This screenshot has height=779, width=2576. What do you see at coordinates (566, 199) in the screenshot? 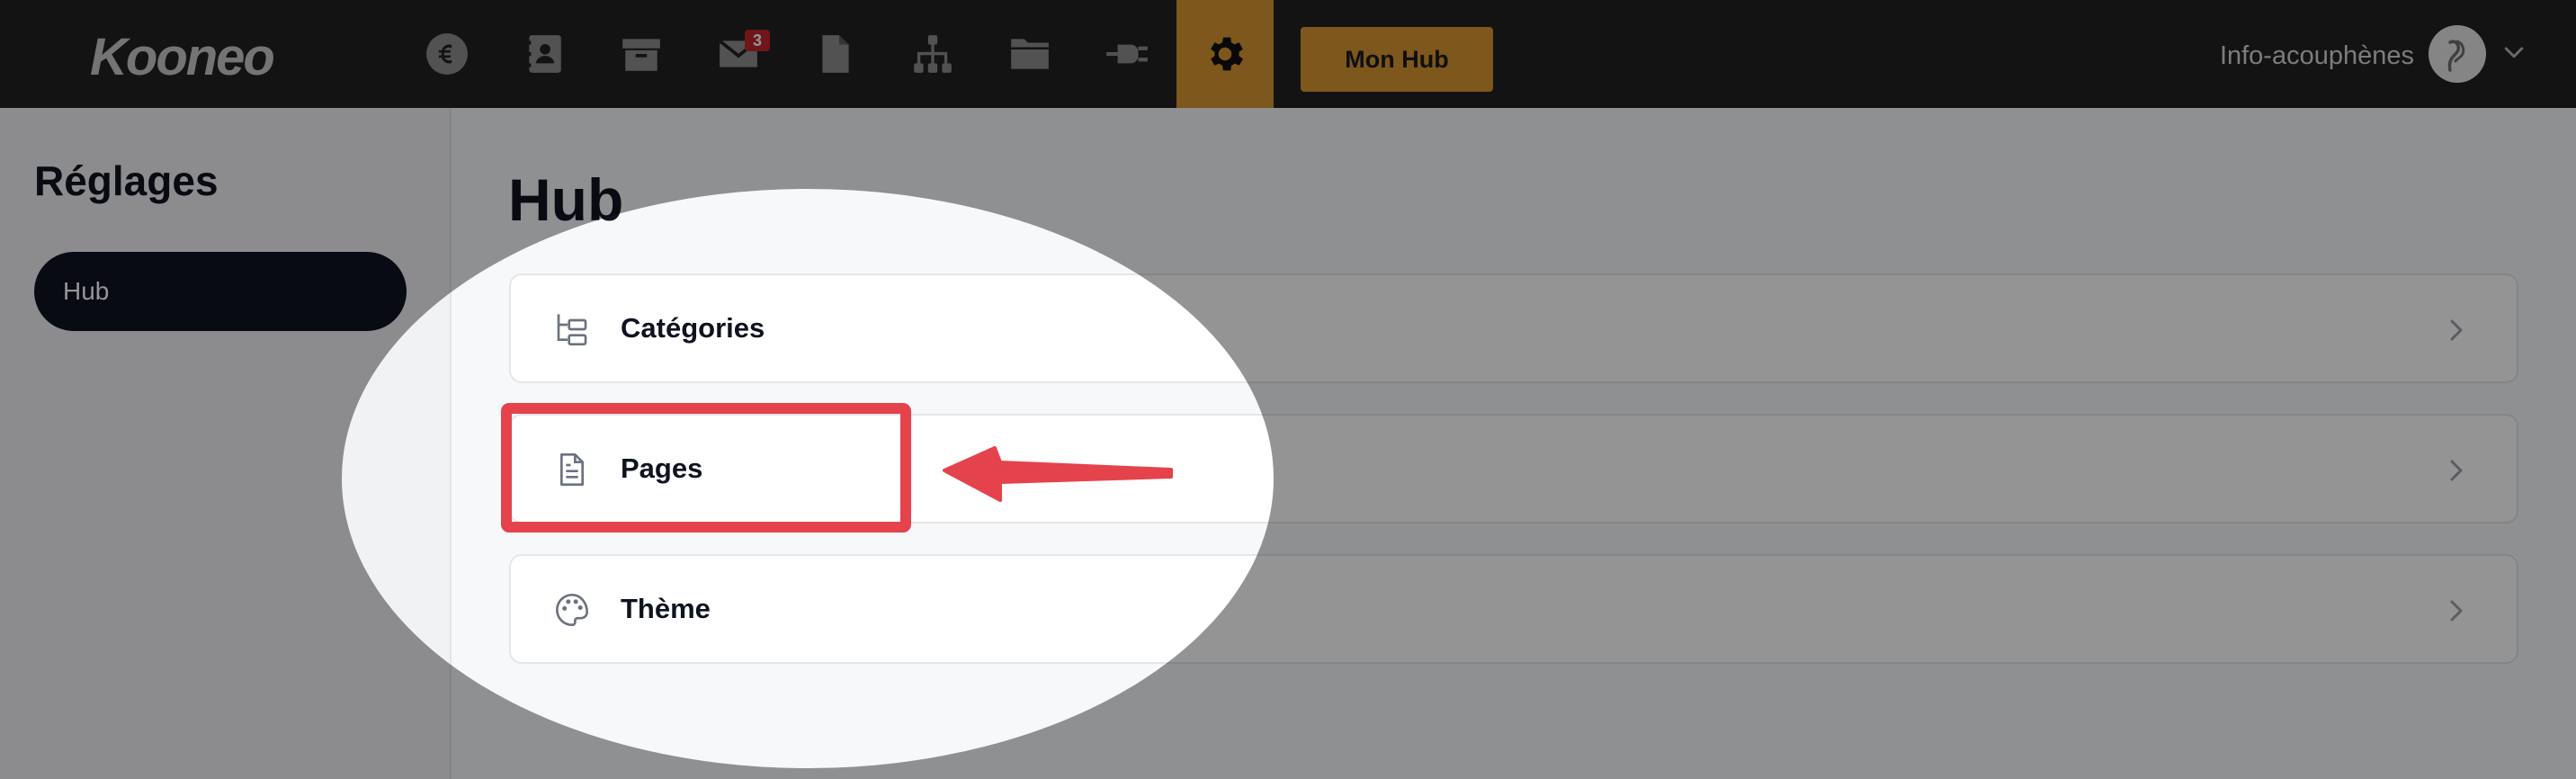
I see `page-title: Hub` at bounding box center [566, 199].